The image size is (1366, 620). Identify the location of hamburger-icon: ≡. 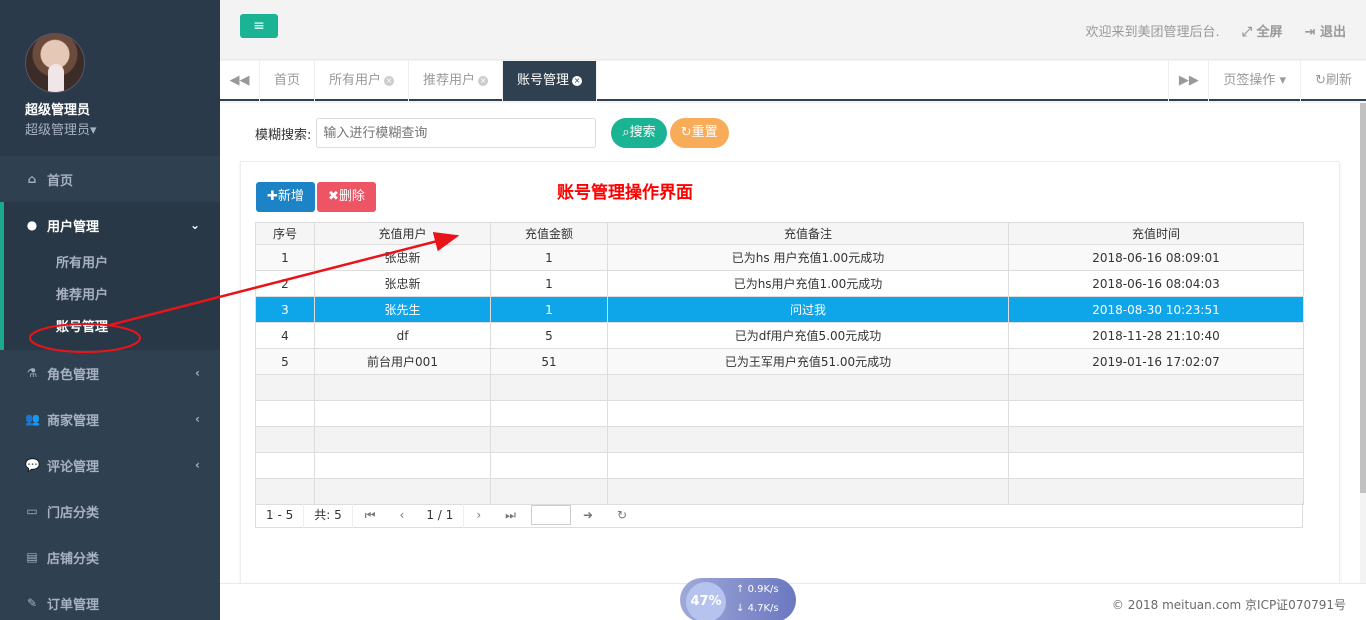
(259, 26).